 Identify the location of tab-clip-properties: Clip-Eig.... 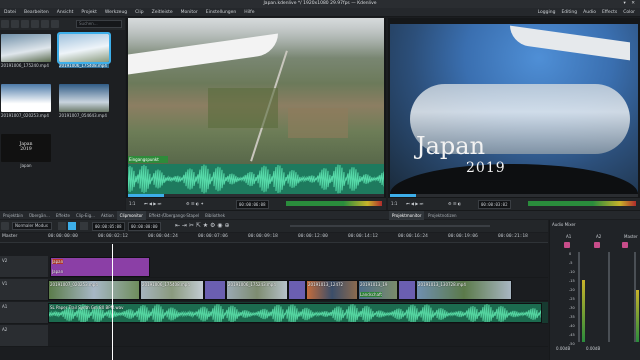
(85, 215).